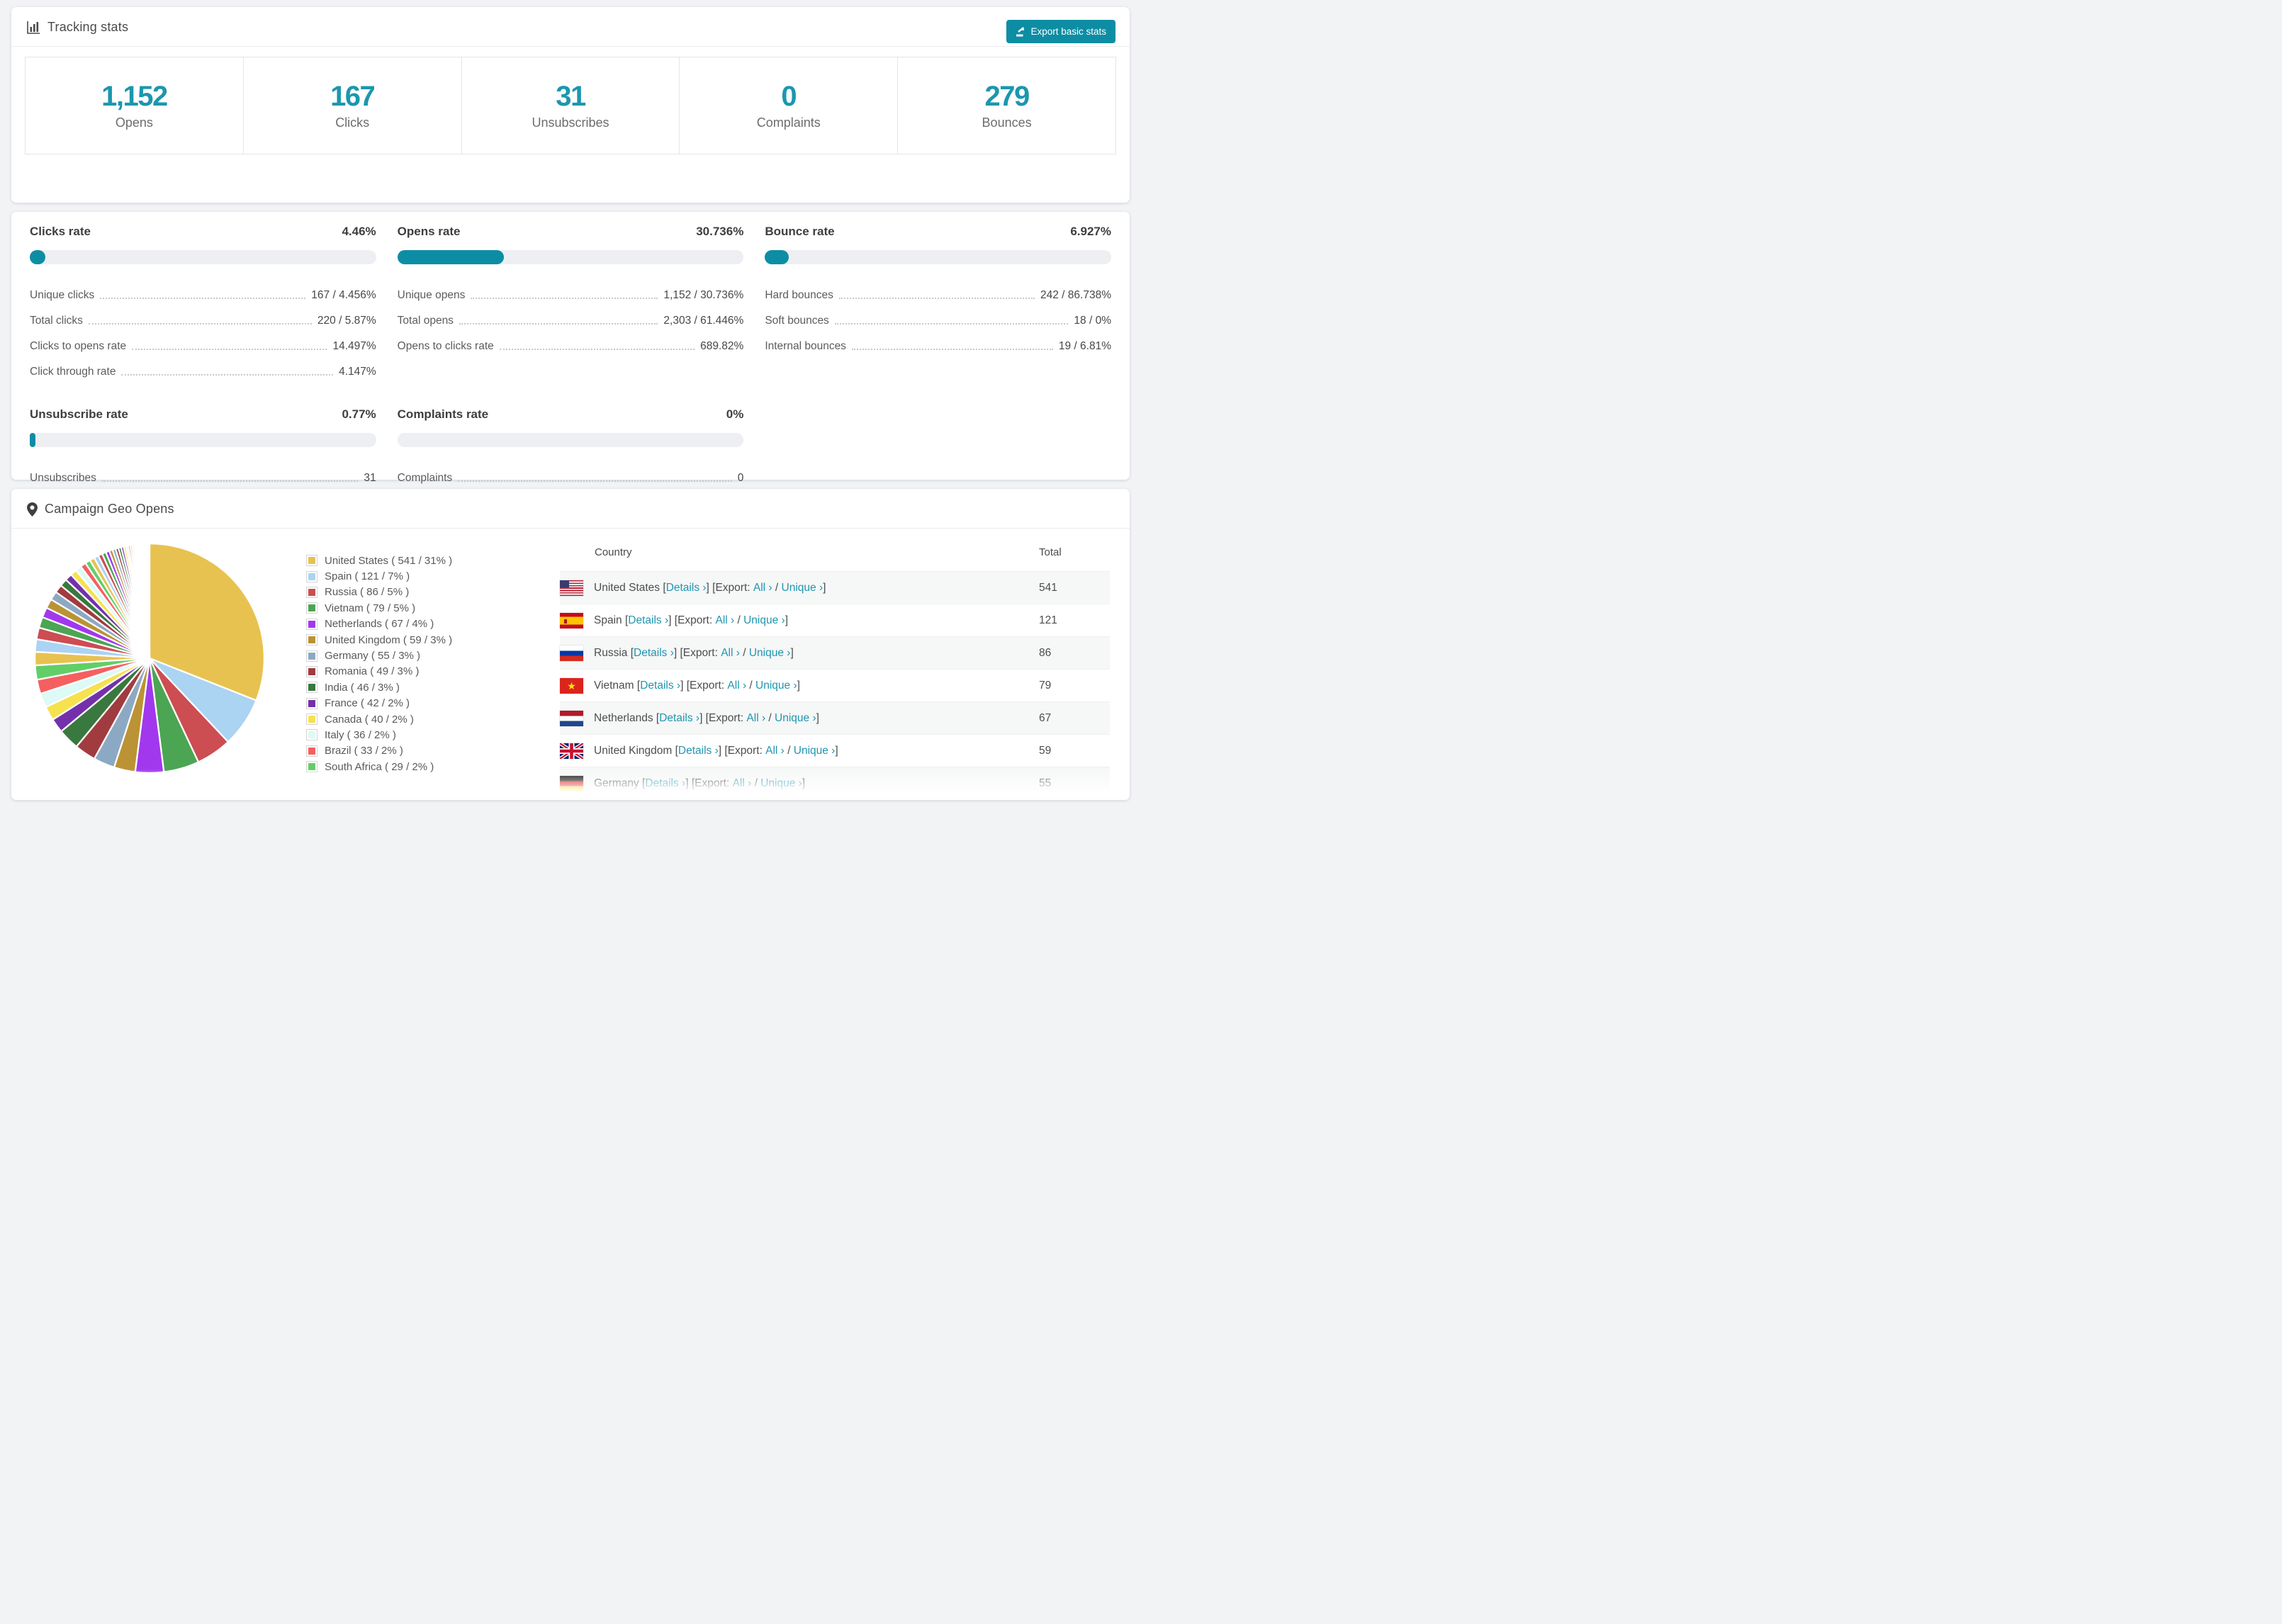  Describe the element at coordinates (570, 449) in the screenshot. I see `rate-block: Complaints rate 0% Complaints 0` at that location.